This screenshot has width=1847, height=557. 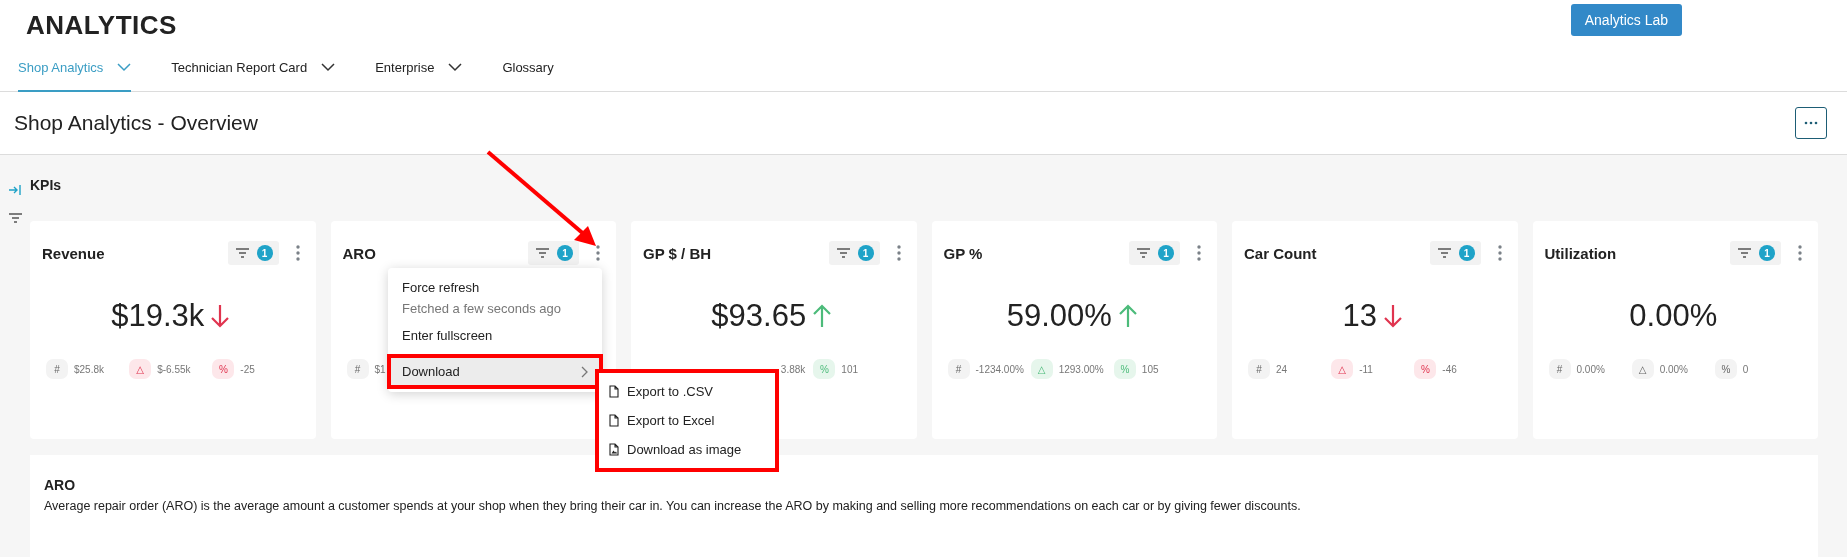 I want to click on kpi-value: 0.00%, so click(x=1673, y=316).